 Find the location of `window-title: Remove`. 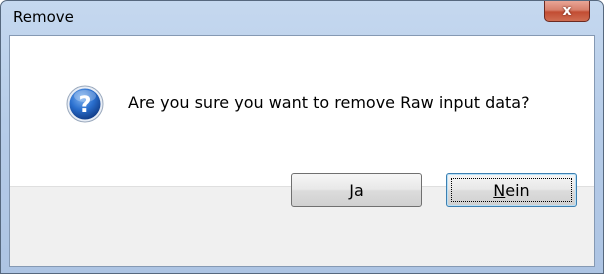

window-title: Remove is located at coordinates (43, 17).